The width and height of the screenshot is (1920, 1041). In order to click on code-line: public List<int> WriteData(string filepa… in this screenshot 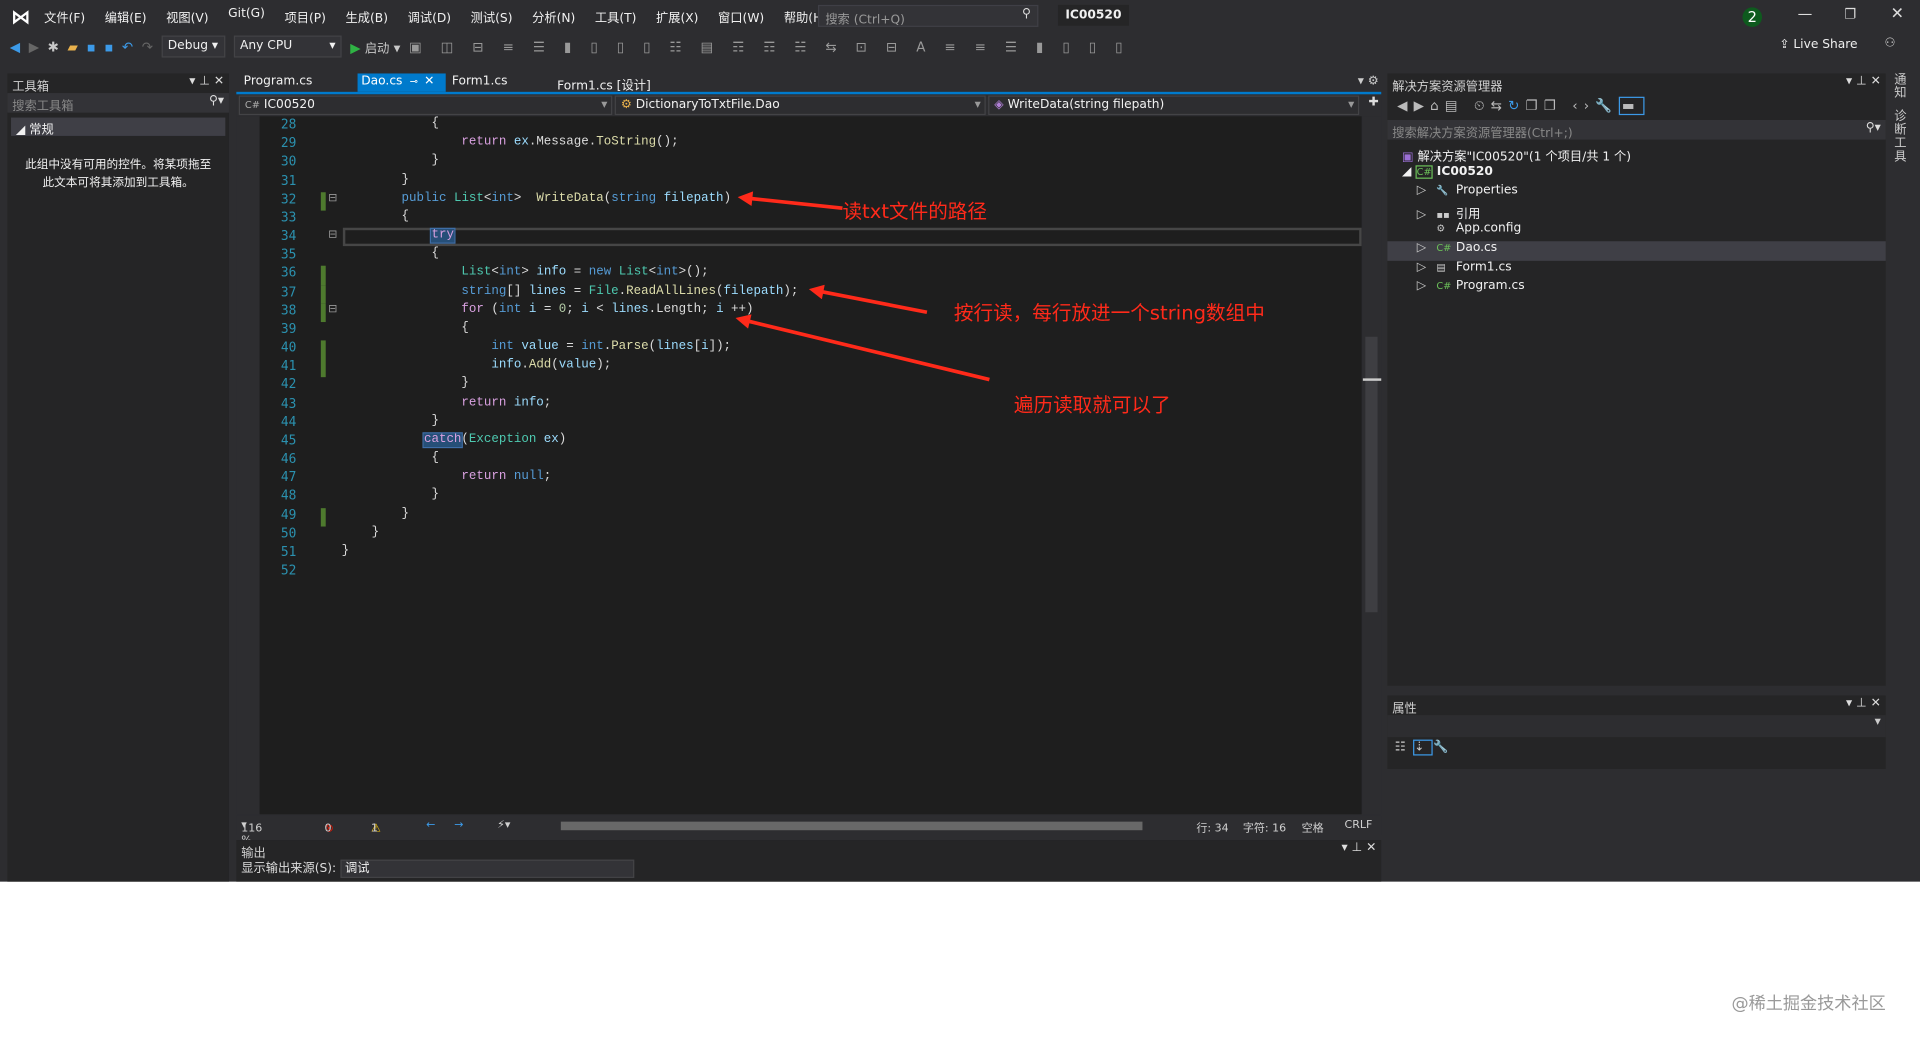, I will do `click(537, 198)`.